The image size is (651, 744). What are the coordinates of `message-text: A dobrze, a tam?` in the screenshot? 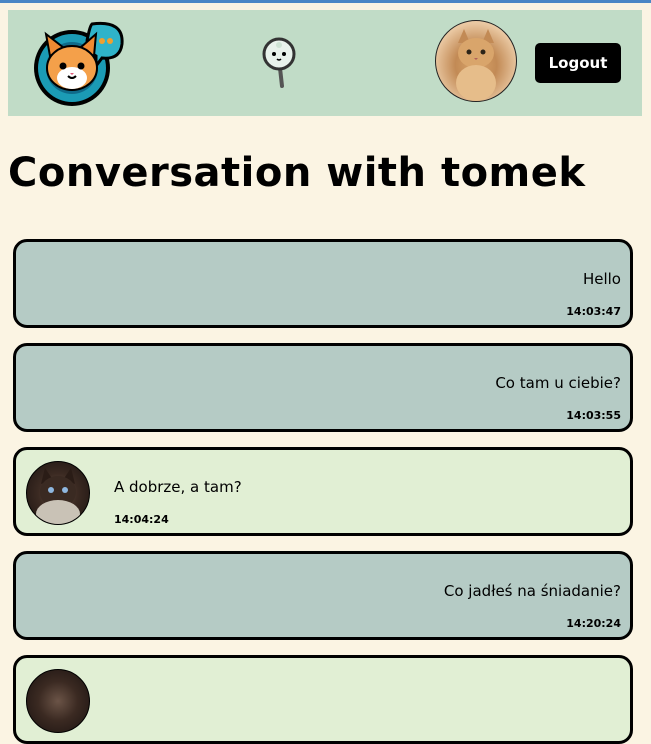 It's located at (178, 487).